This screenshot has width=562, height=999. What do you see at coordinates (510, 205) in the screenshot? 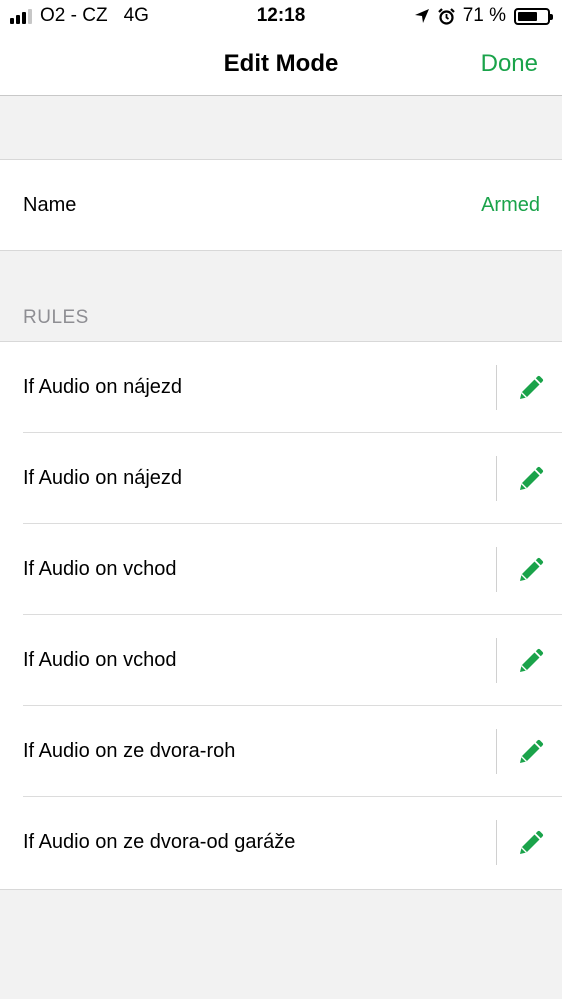
I see `name-value: Armed` at bounding box center [510, 205].